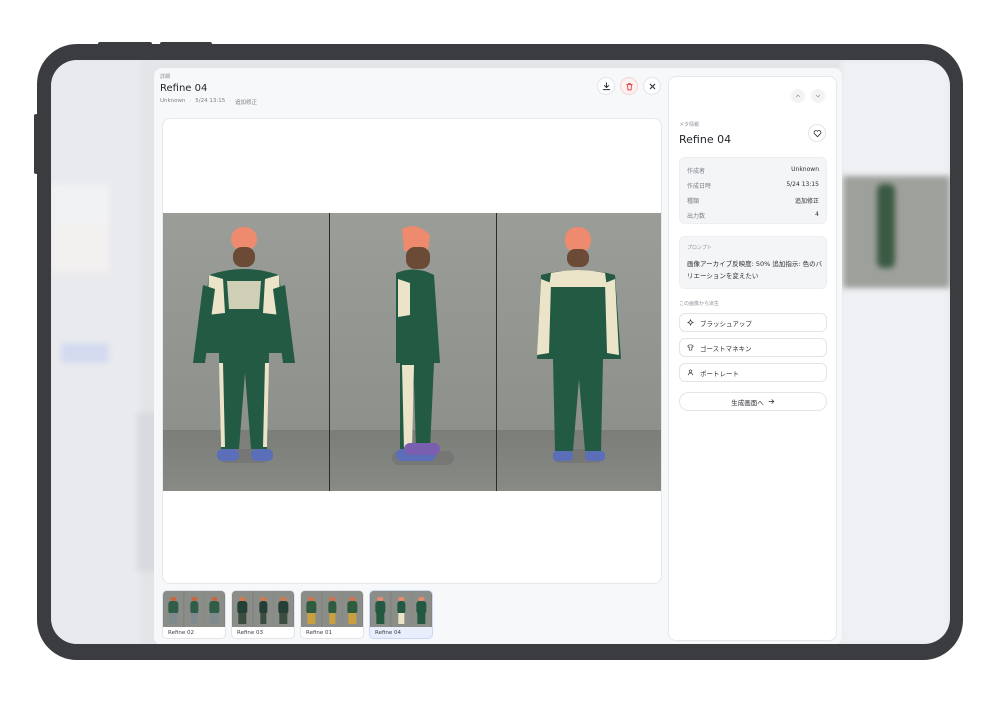 Image resolution: width=1000 pixels, height=721 pixels. I want to click on next-button, so click(818, 96).